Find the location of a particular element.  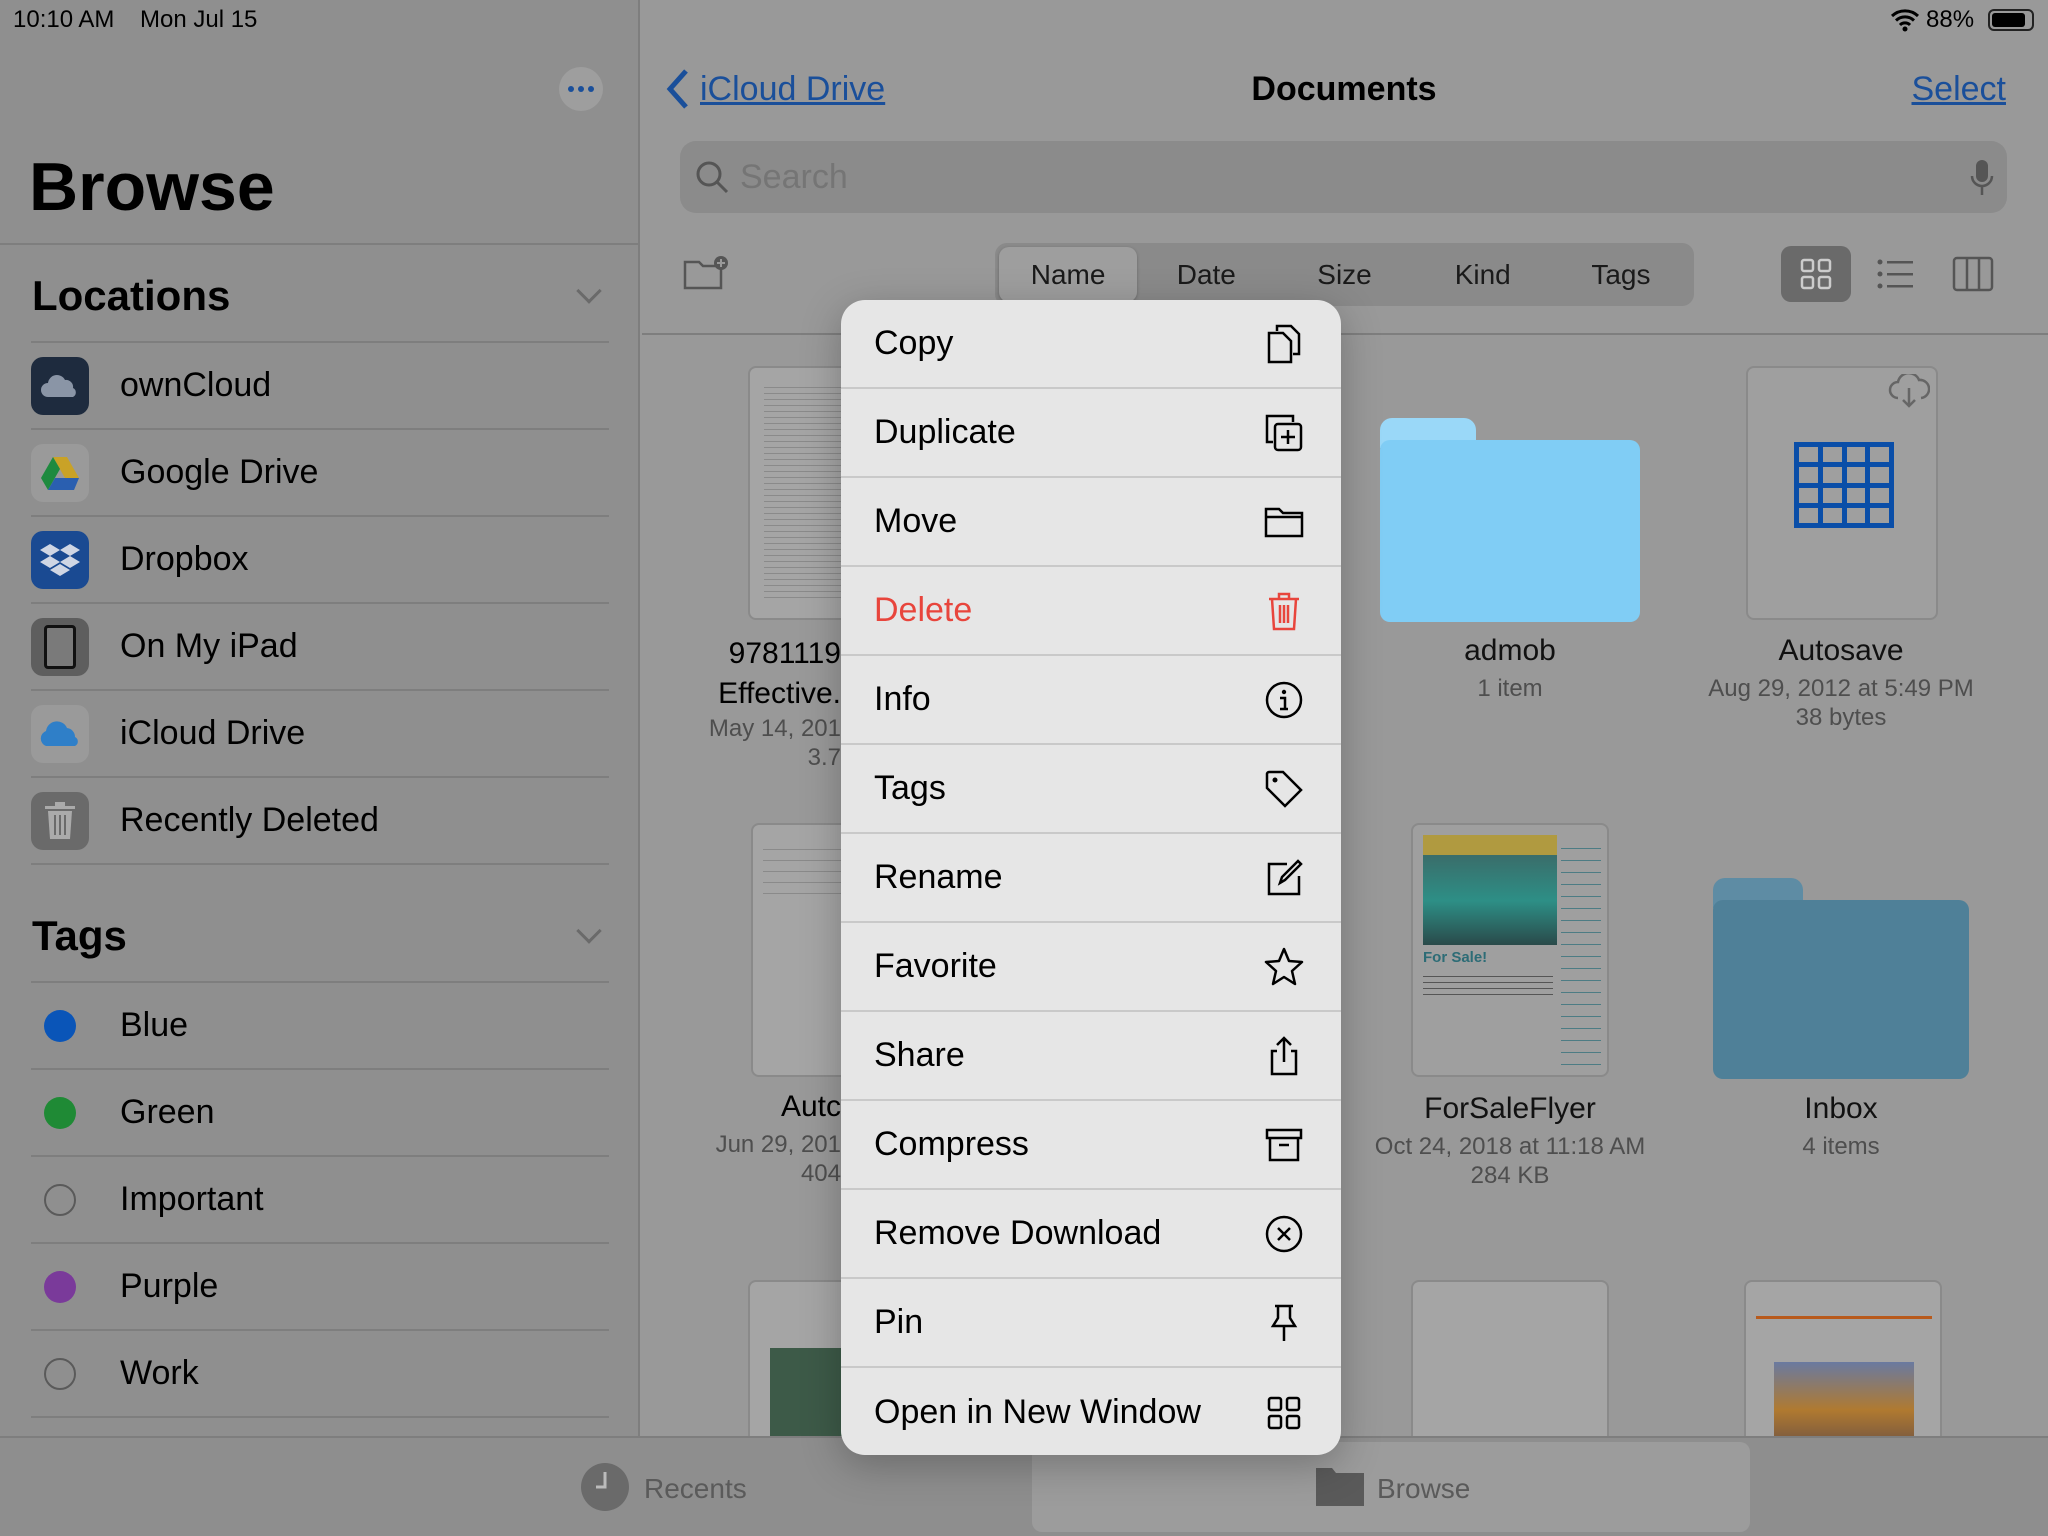

search-input is located at coordinates (1330, 177).